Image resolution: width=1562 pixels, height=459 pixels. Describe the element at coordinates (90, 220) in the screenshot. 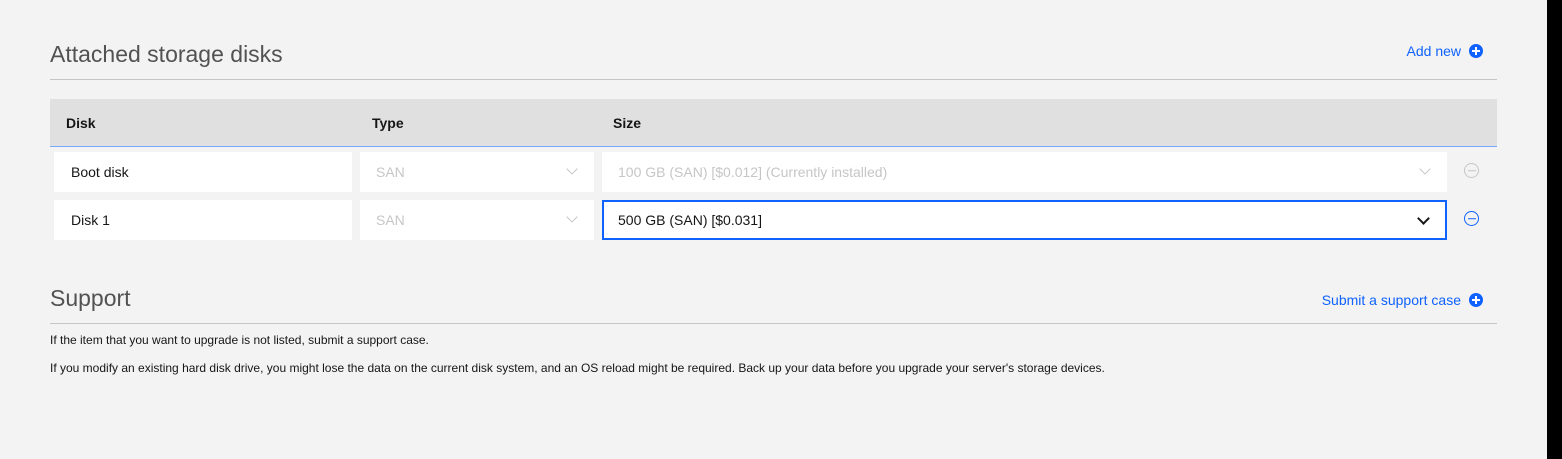

I see `disk-name-value: Disk 1` at that location.